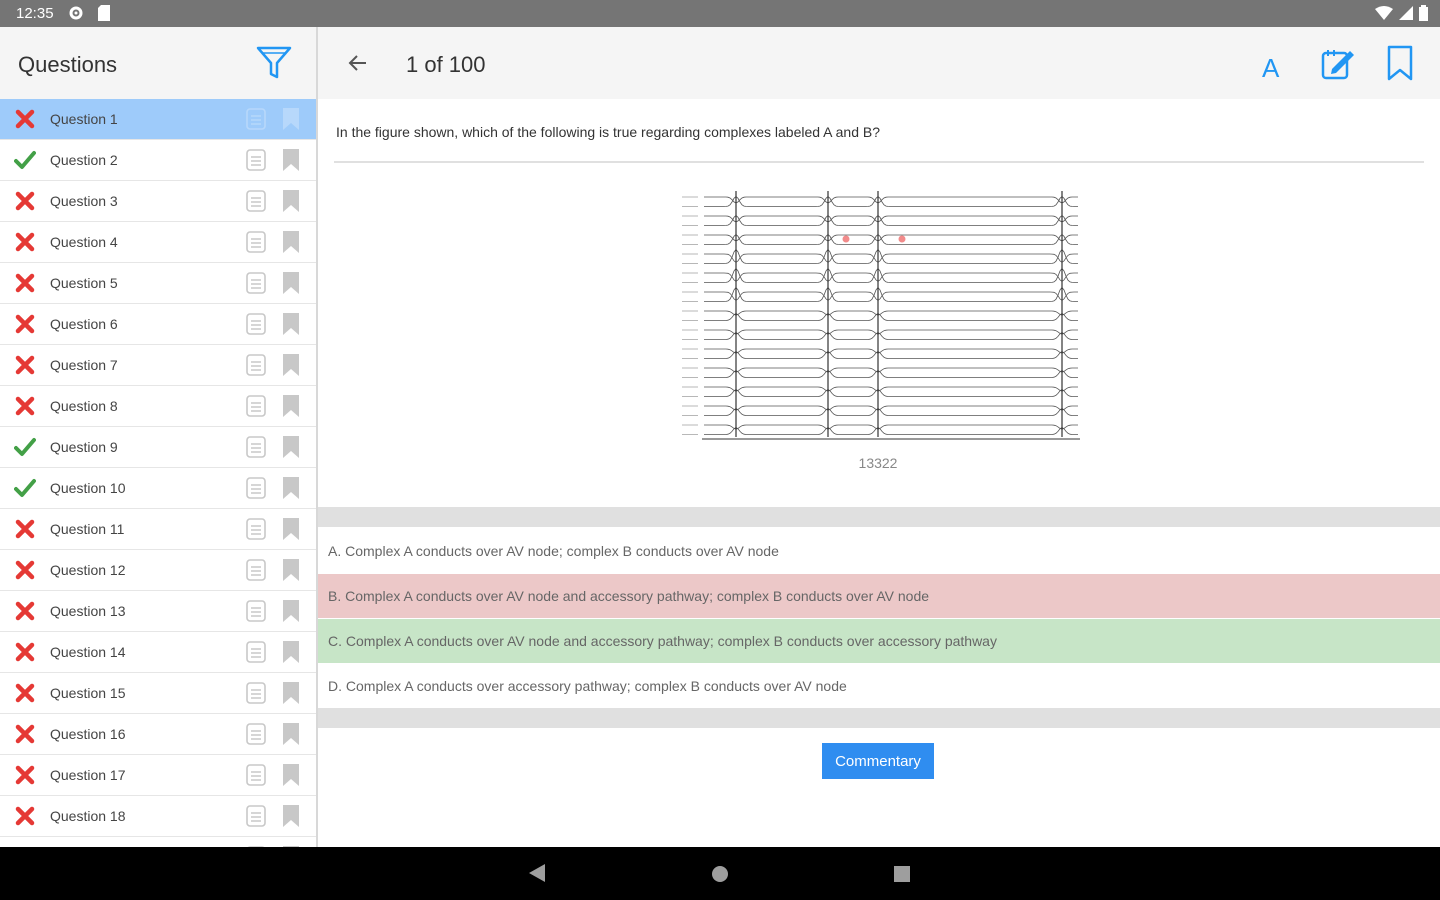 Image resolution: width=1440 pixels, height=900 pixels. Describe the element at coordinates (158, 324) in the screenshot. I see `question-list-item: Question 6` at that location.